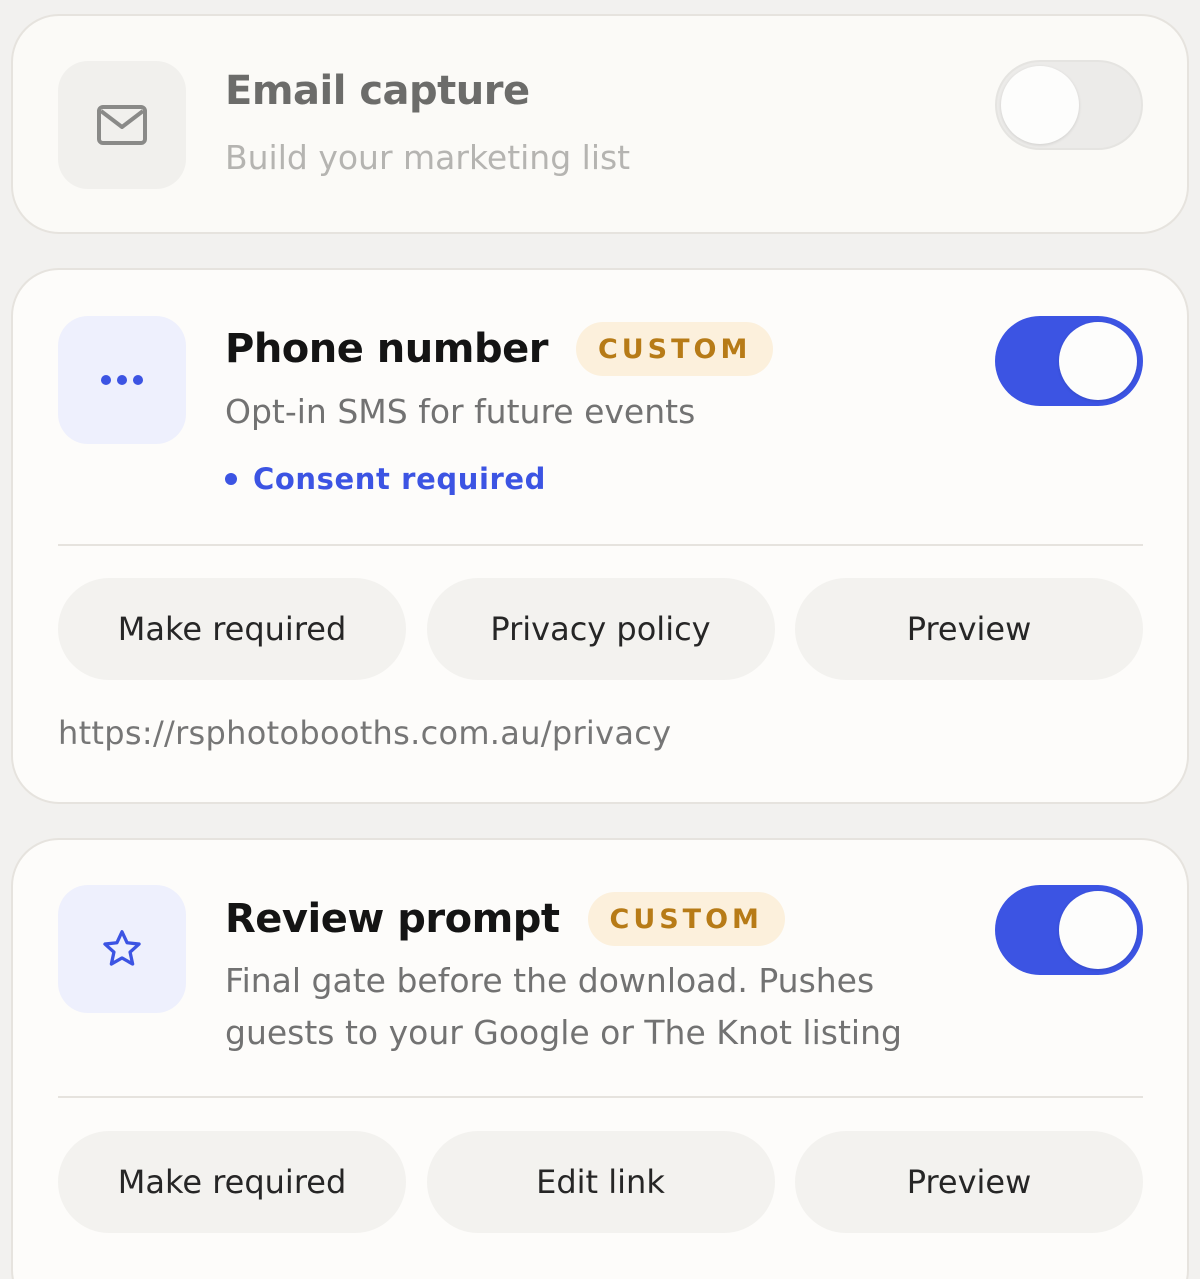 Image resolution: width=1200 pixels, height=1279 pixels. I want to click on envelope-icon, so click(122, 125).